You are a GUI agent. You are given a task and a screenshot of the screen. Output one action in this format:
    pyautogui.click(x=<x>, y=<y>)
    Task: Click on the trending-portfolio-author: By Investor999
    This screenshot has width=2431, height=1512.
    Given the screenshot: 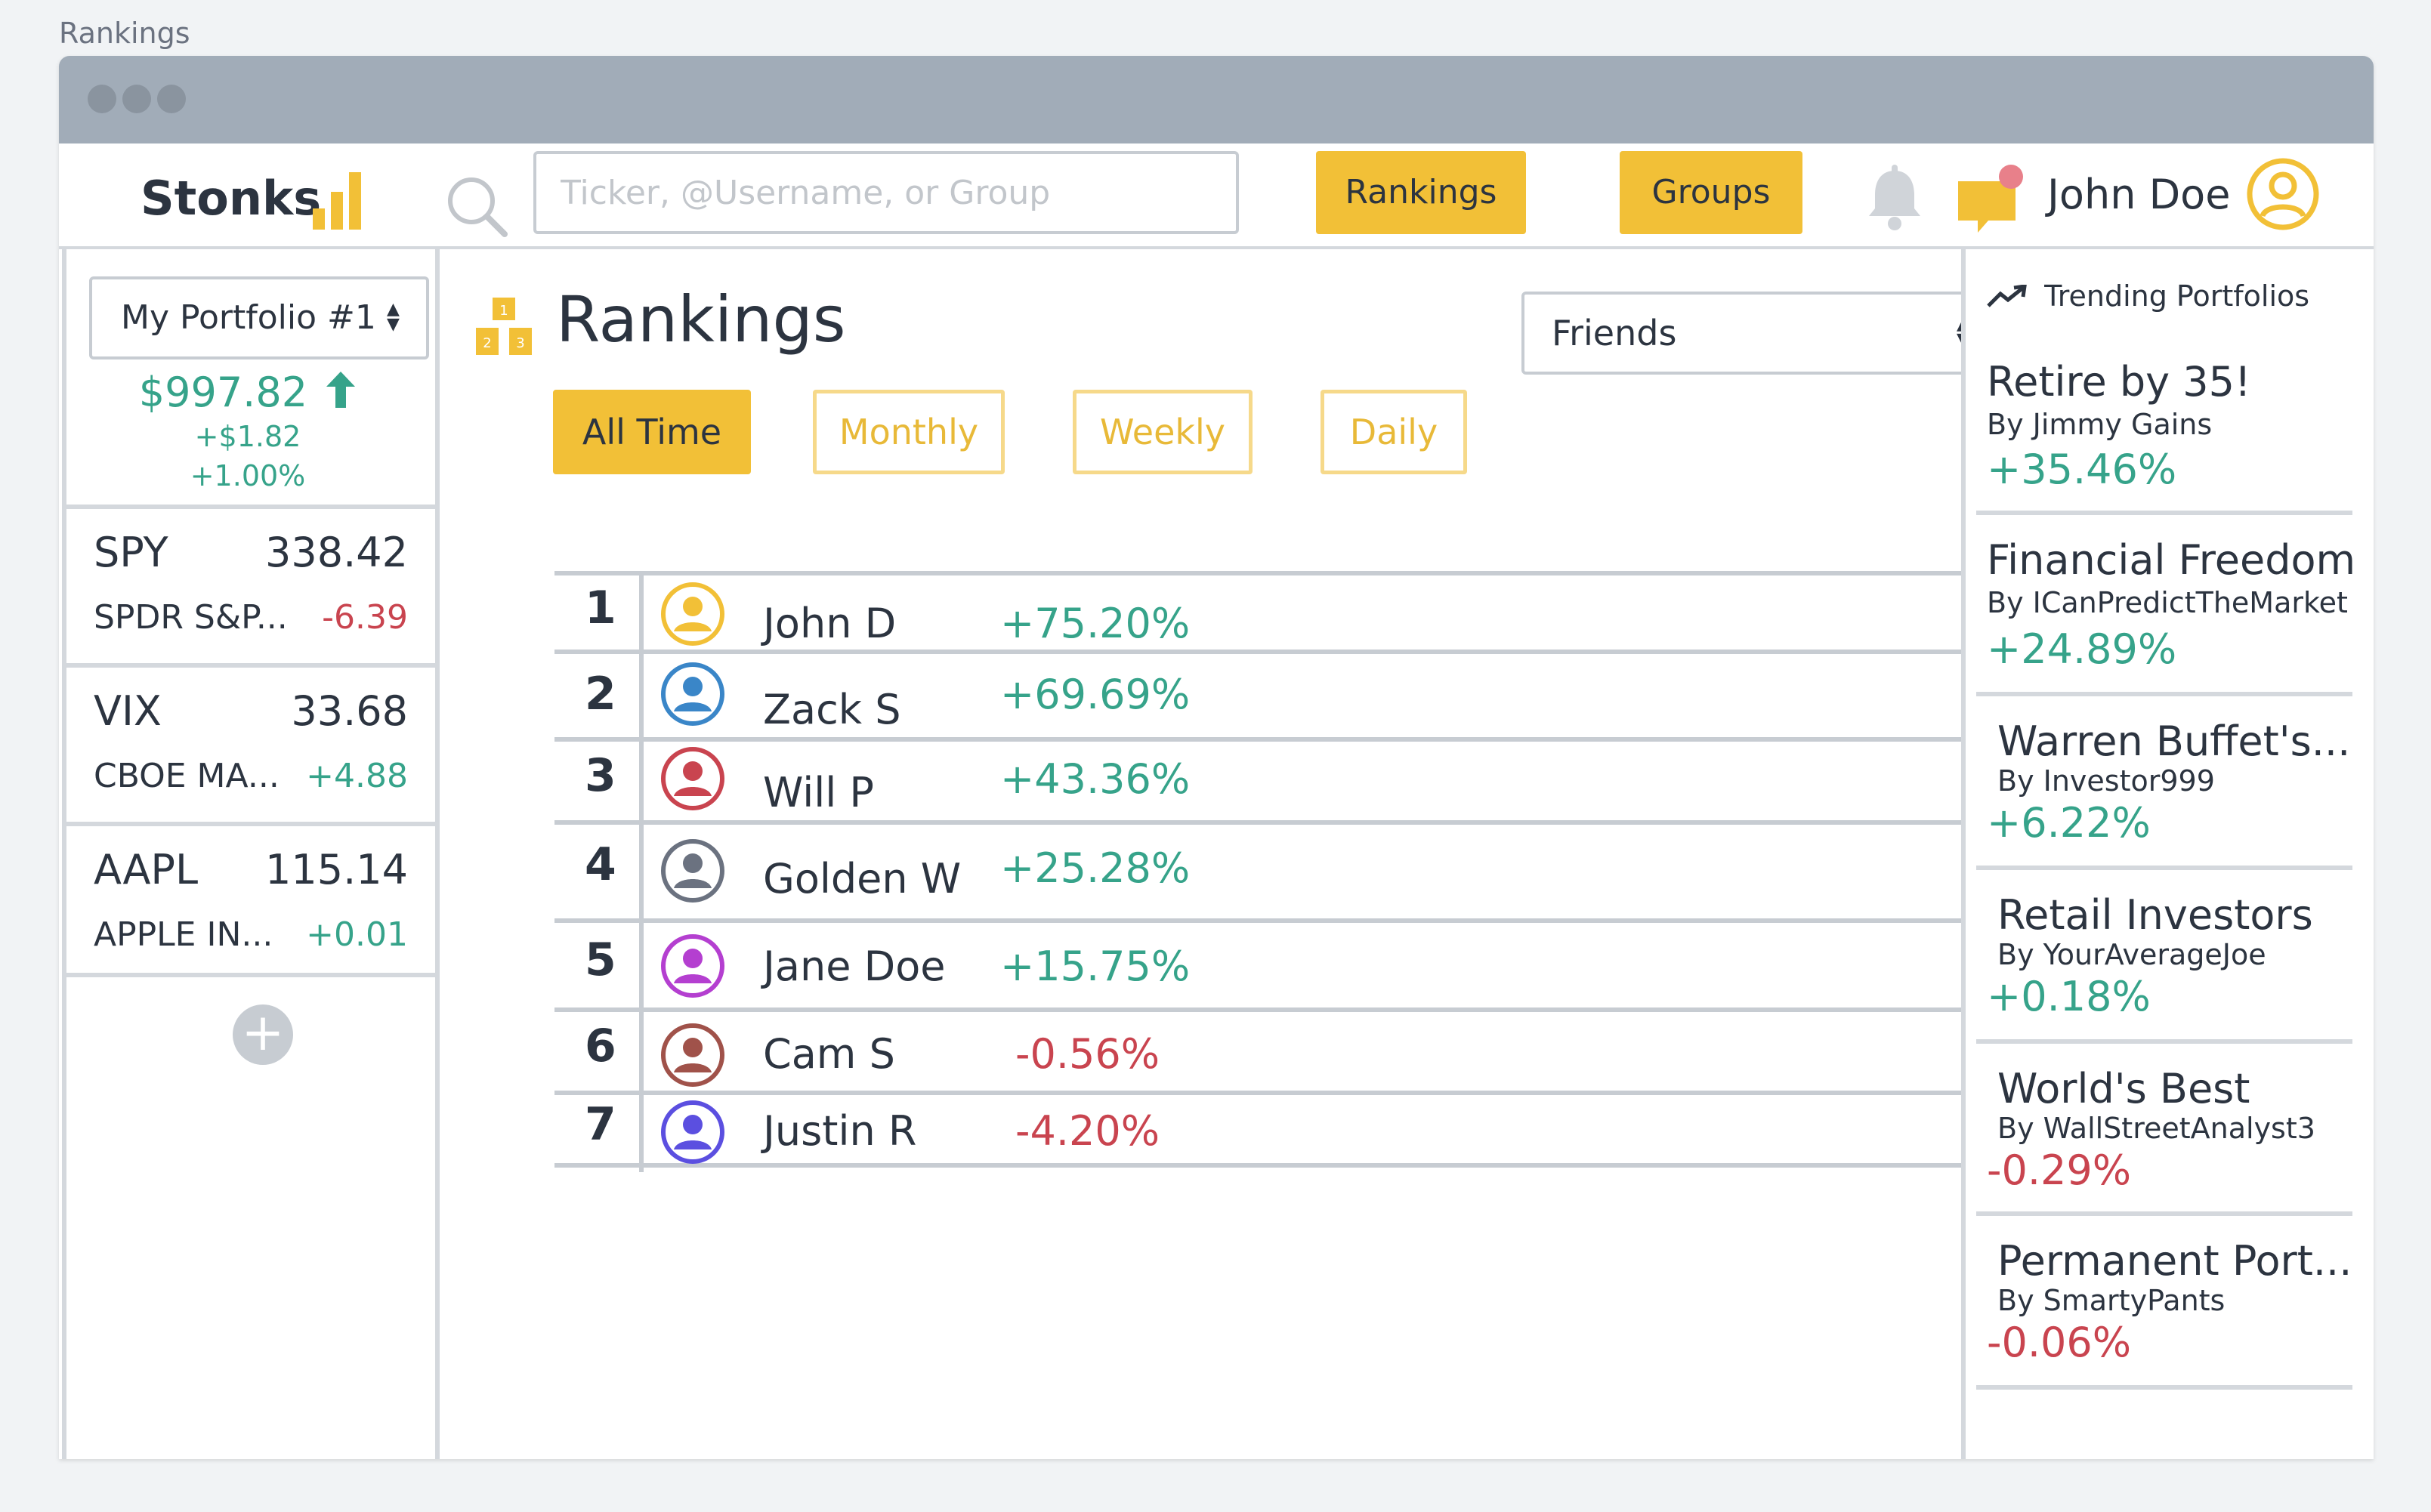 What is the action you would take?
    pyautogui.click(x=2106, y=781)
    